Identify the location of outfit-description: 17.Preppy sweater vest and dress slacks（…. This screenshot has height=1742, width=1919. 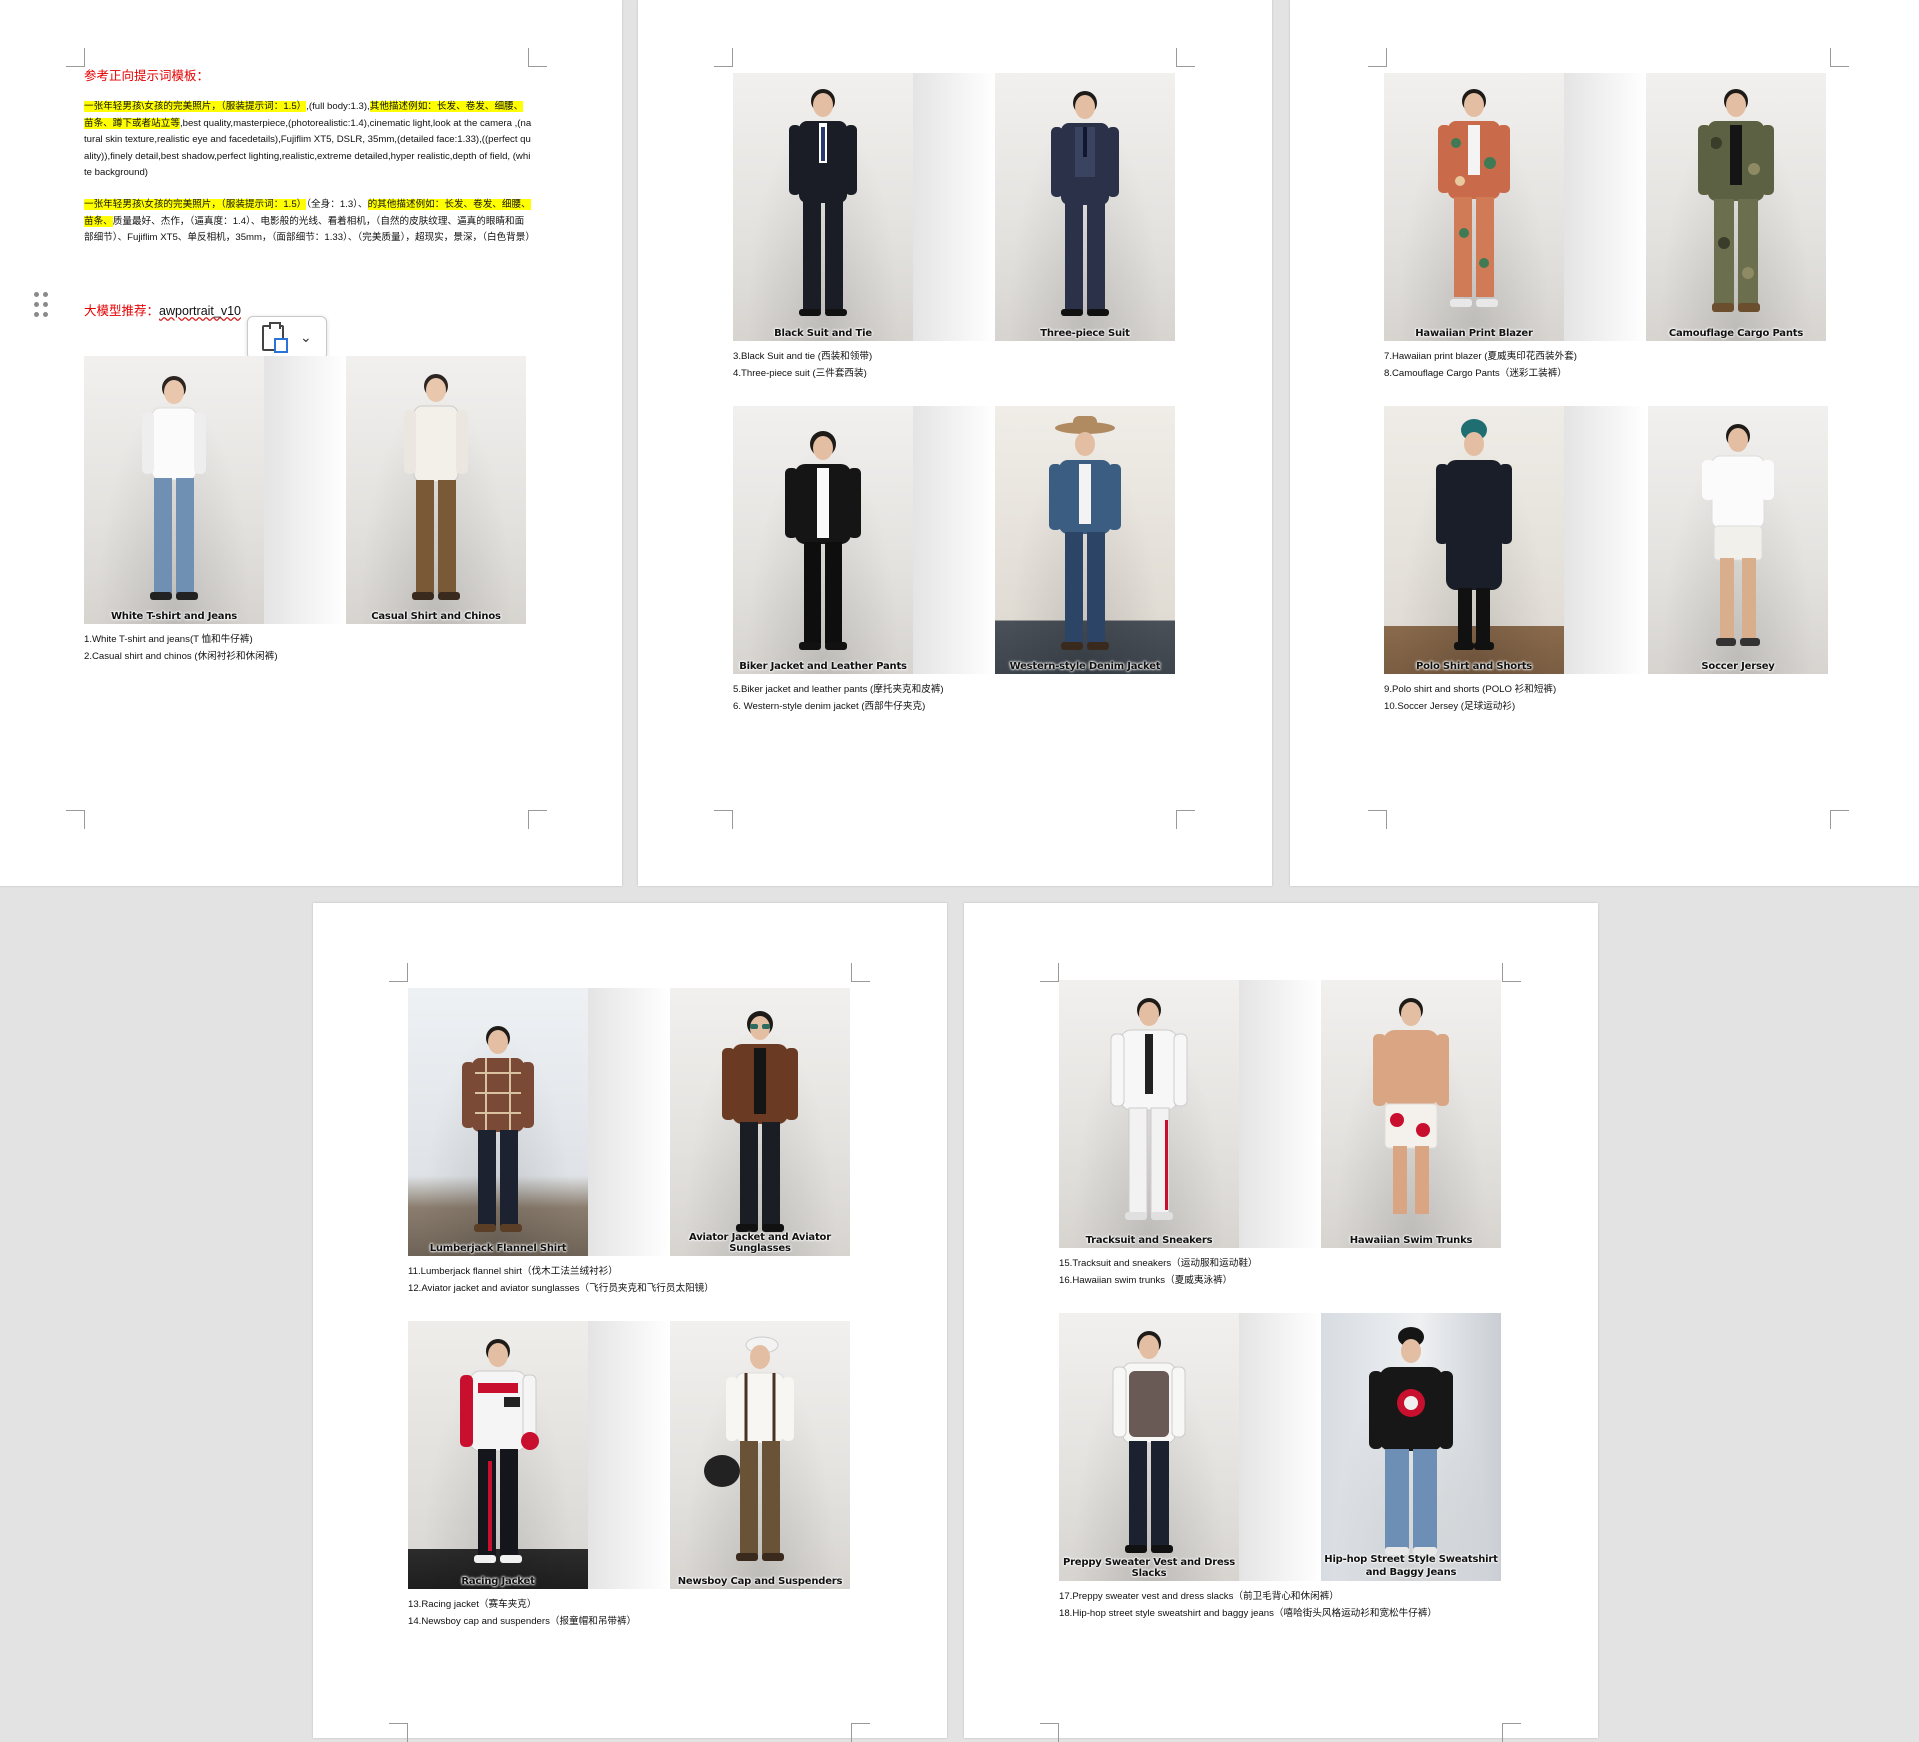
(1199, 1596).